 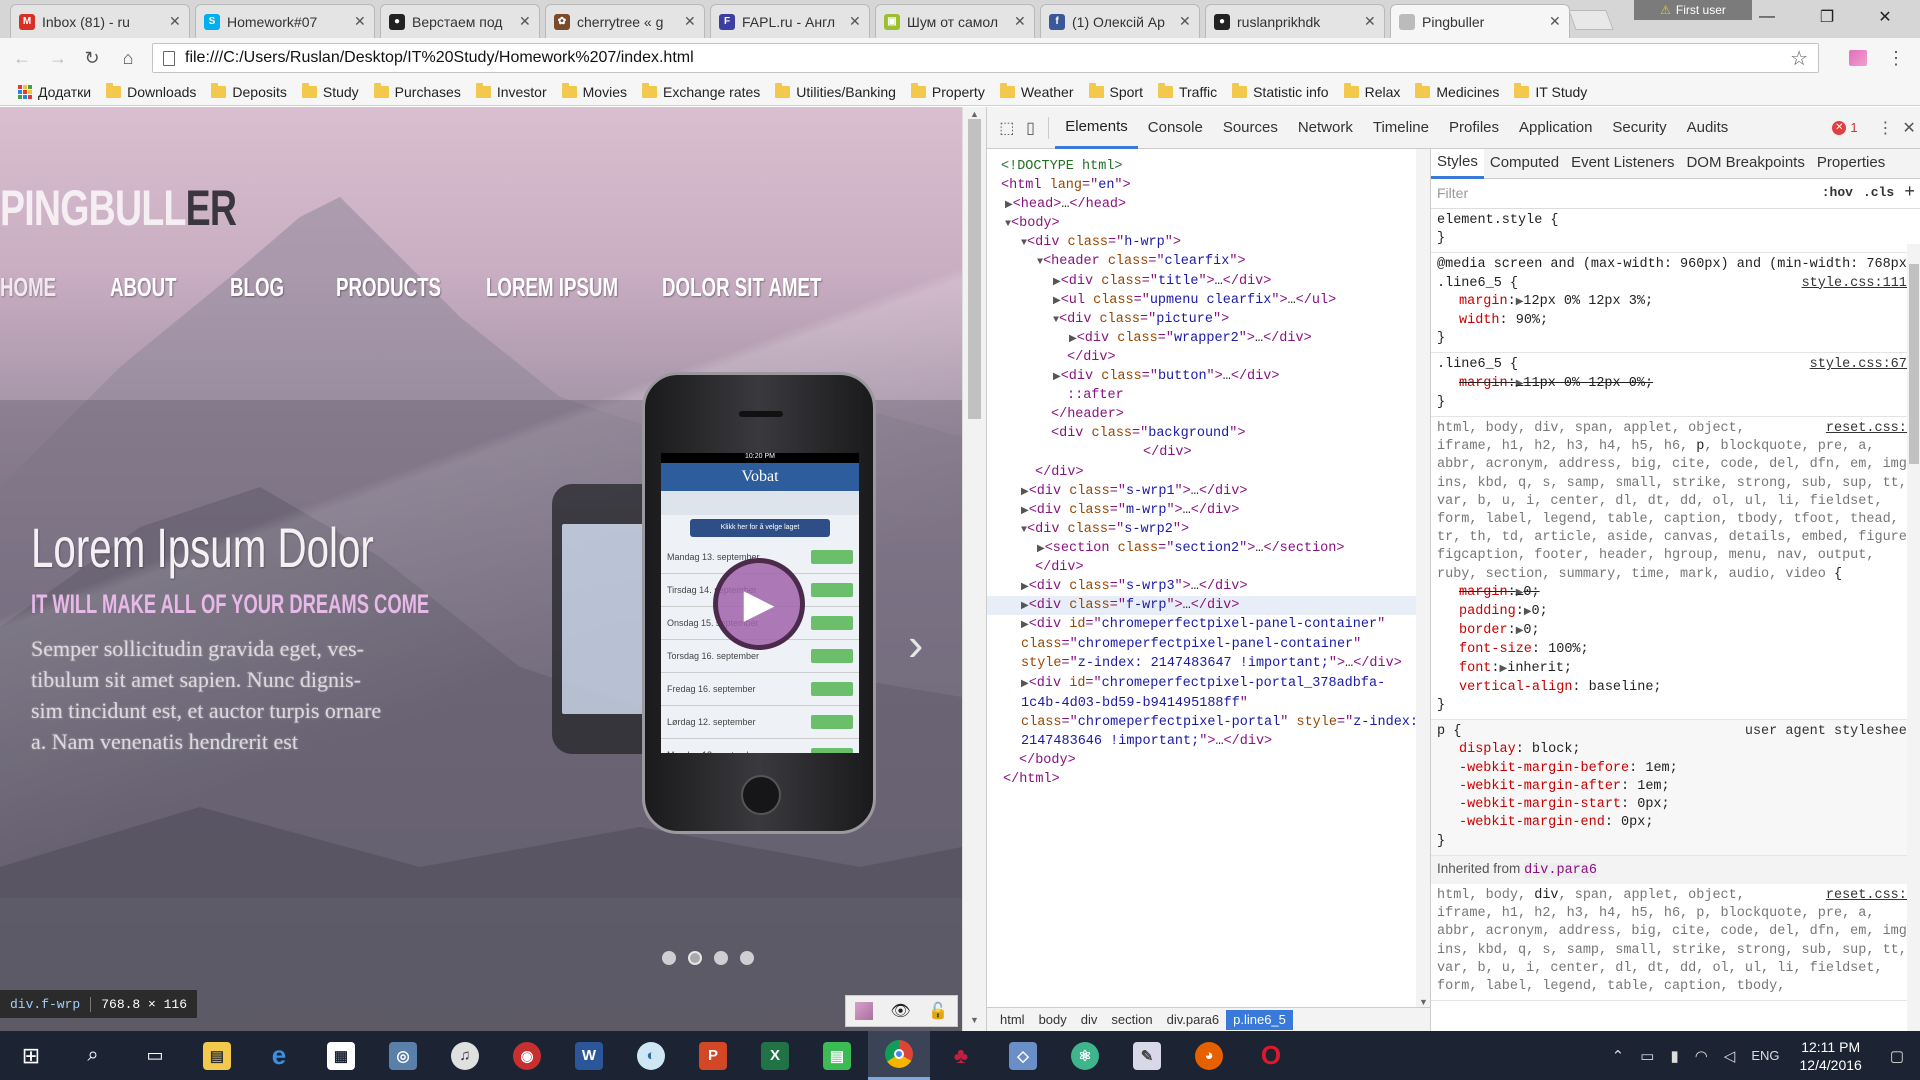 What do you see at coordinates (1208, 185) in the screenshot?
I see `dom-html: <html lang="en">` at bounding box center [1208, 185].